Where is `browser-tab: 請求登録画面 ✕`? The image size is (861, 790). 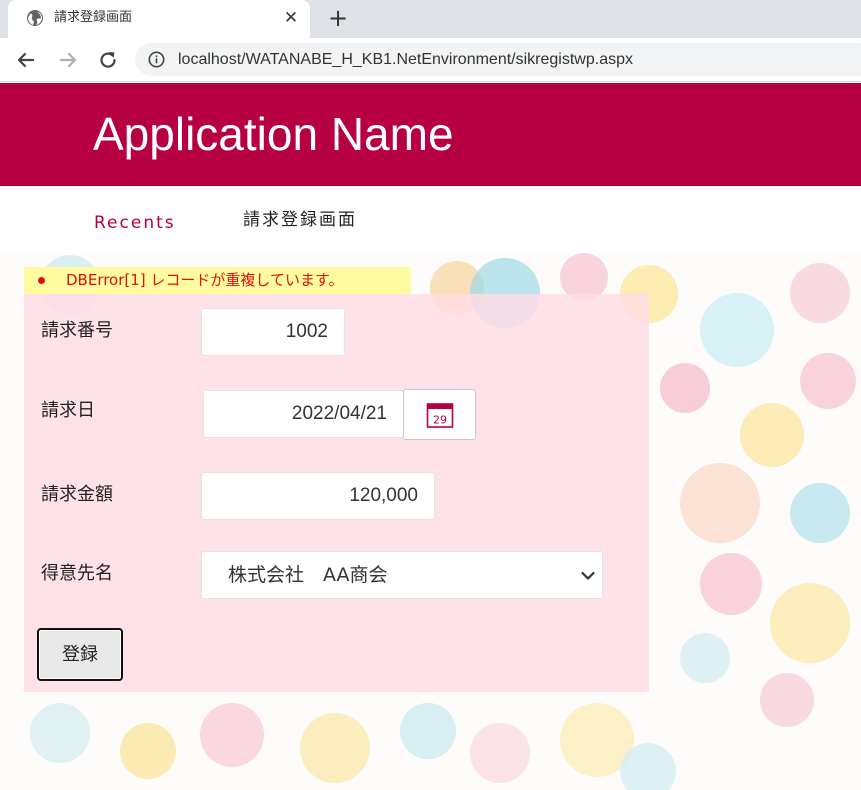 browser-tab: 請求登録画面 ✕ is located at coordinates (159, 19).